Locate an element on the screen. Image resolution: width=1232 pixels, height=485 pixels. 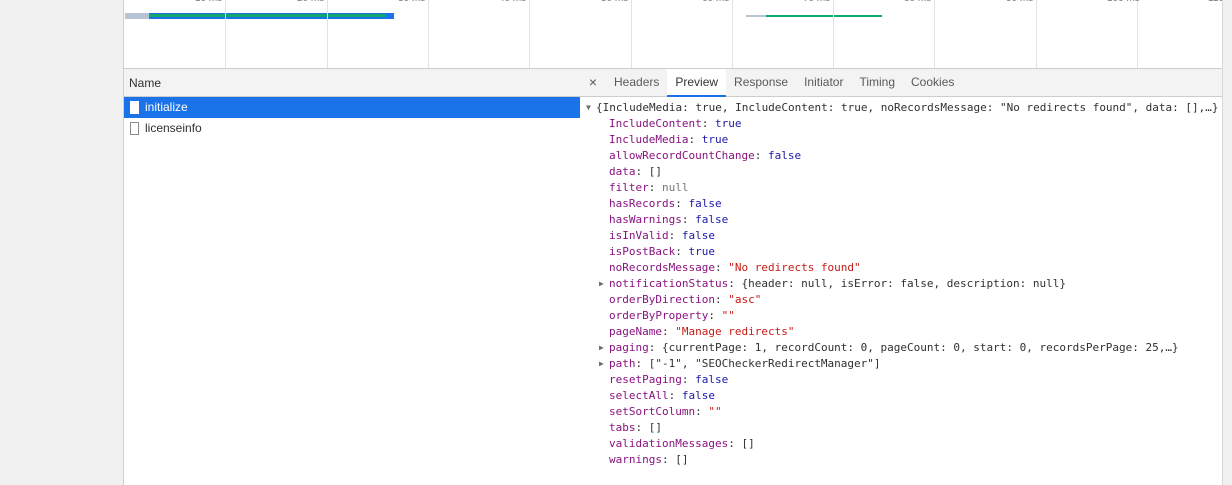
tab-timing: Timing is located at coordinates (877, 82).